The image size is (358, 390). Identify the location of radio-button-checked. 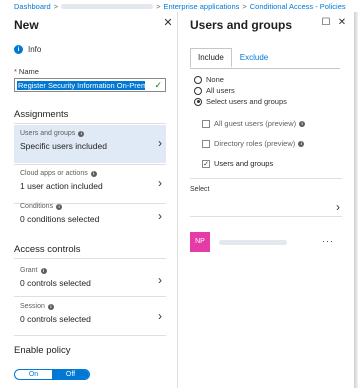
(198, 101).